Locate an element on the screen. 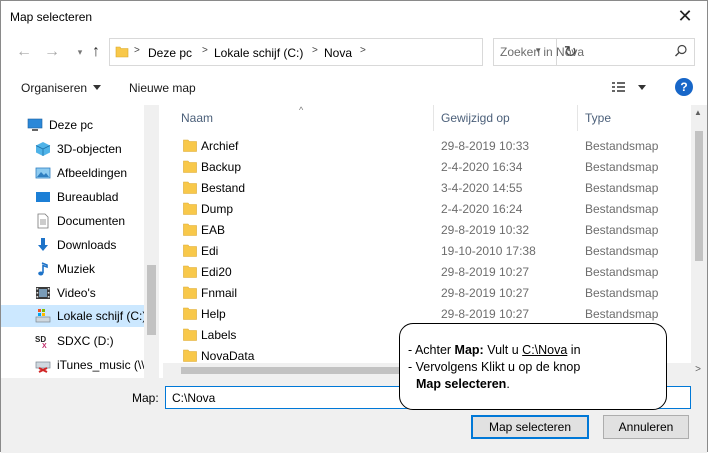 This screenshot has width=708, height=453. scroll-right-icon: > is located at coordinates (698, 369).